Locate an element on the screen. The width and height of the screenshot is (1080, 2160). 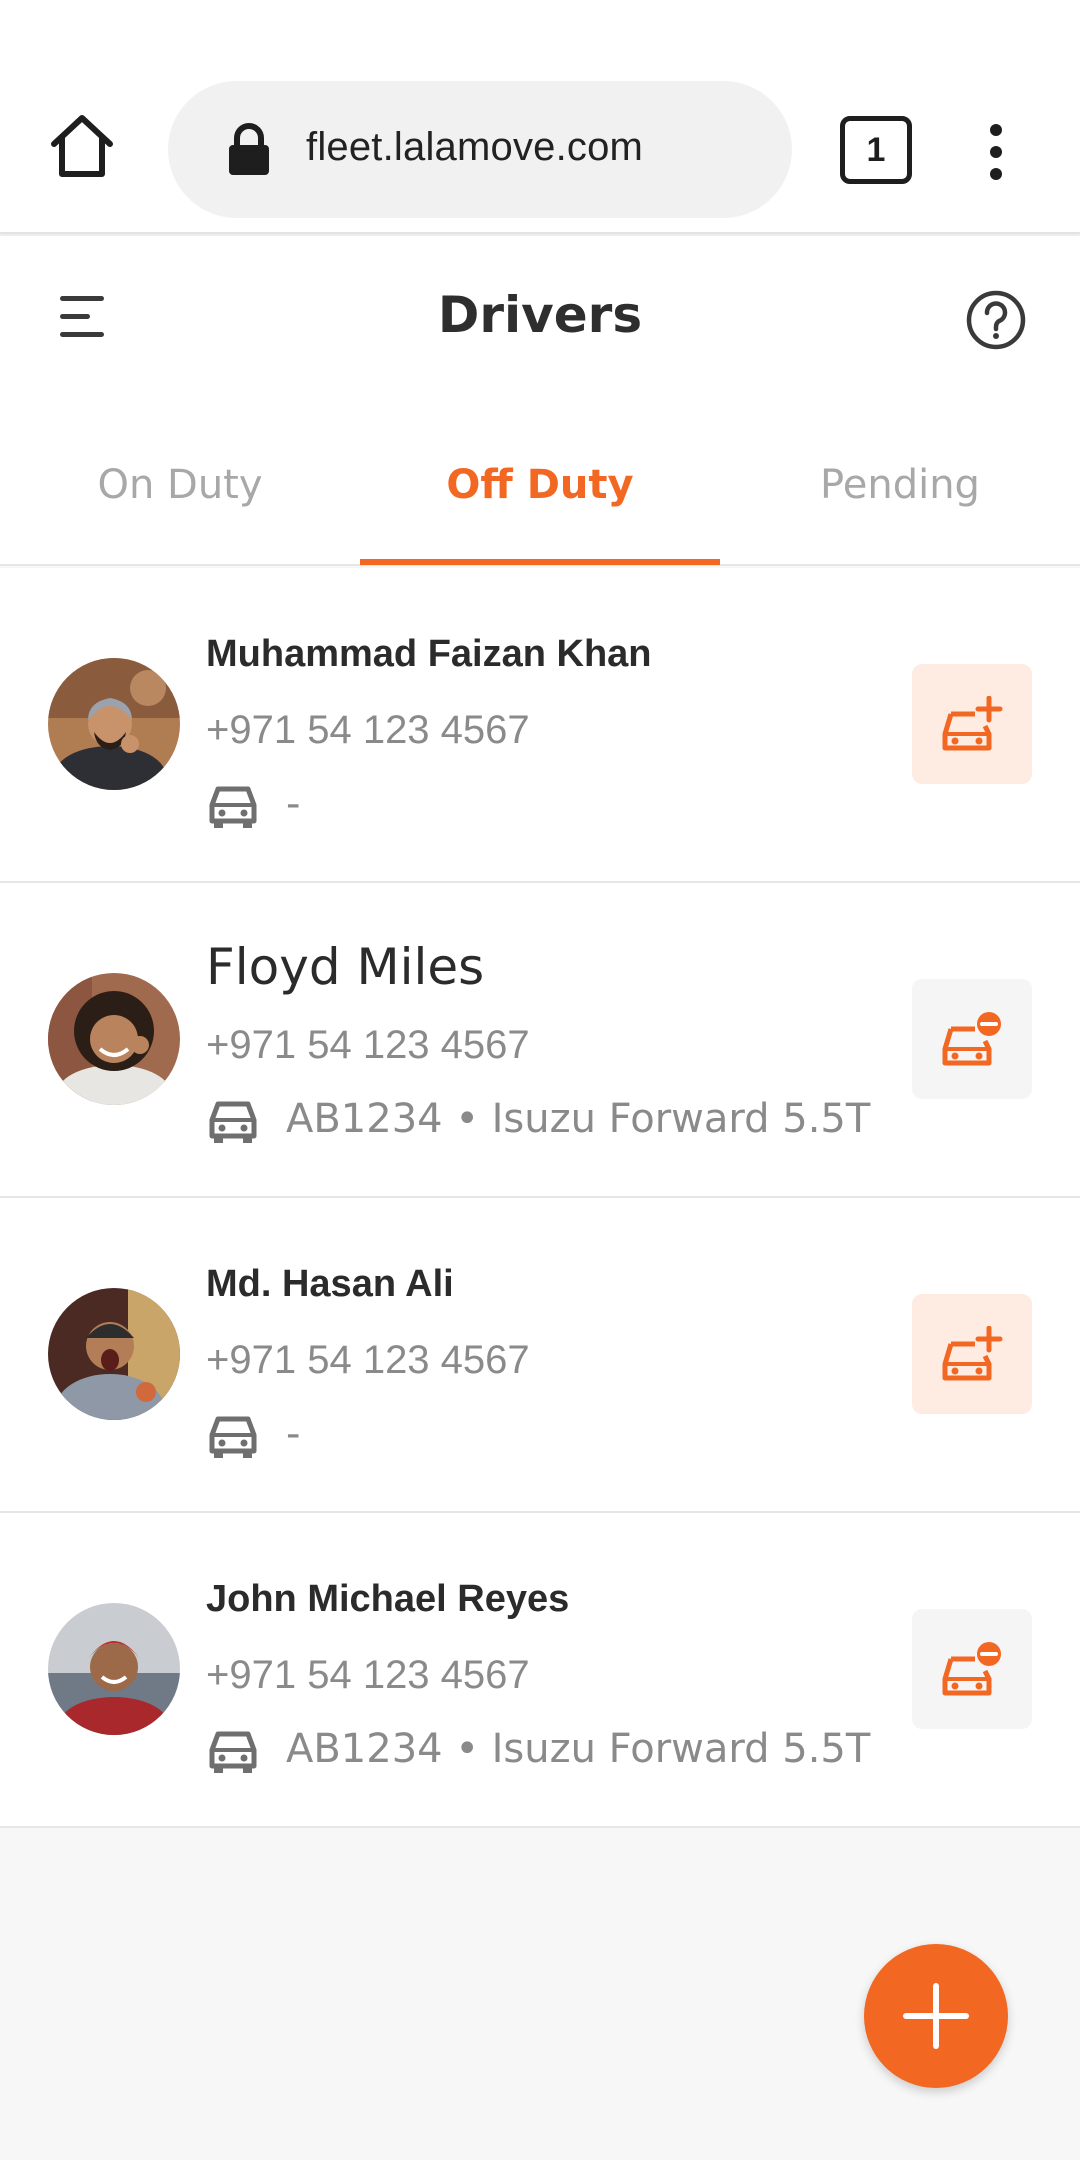
home-icon is located at coordinates (82, 146).